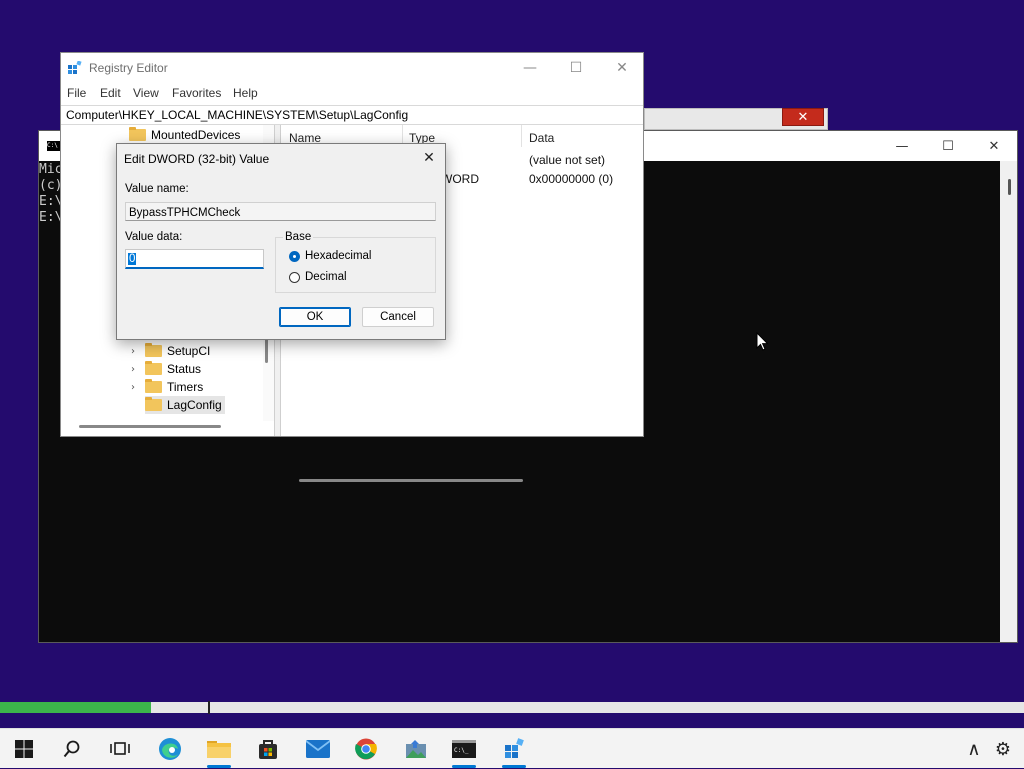 Image resolution: width=1024 pixels, height=769 pixels. Describe the element at coordinates (974, 749) in the screenshot. I see `show-hidden-icons-button: ∧` at that location.